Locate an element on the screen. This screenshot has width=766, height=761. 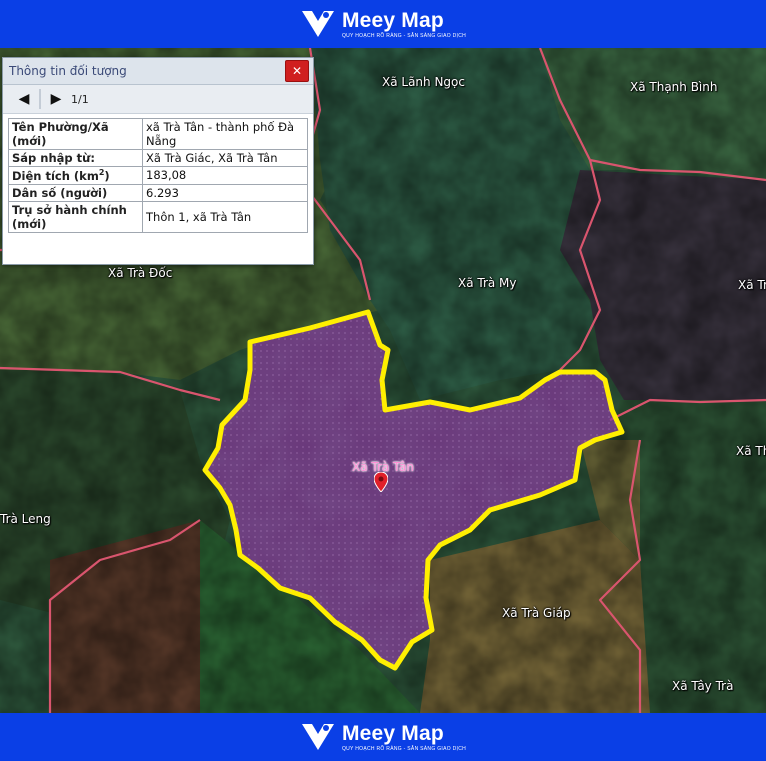
row-value: Thôn 1, xã Trà Tân is located at coordinates (225, 216).